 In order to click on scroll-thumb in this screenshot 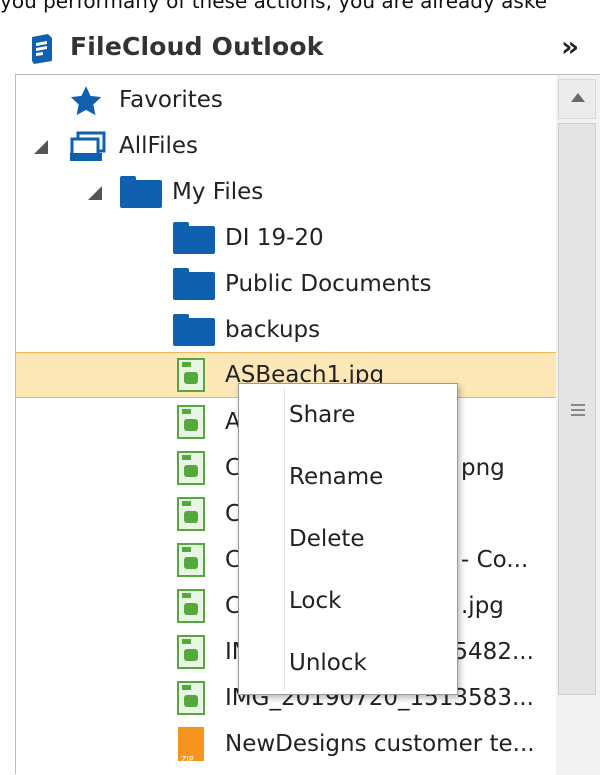, I will do `click(577, 409)`.